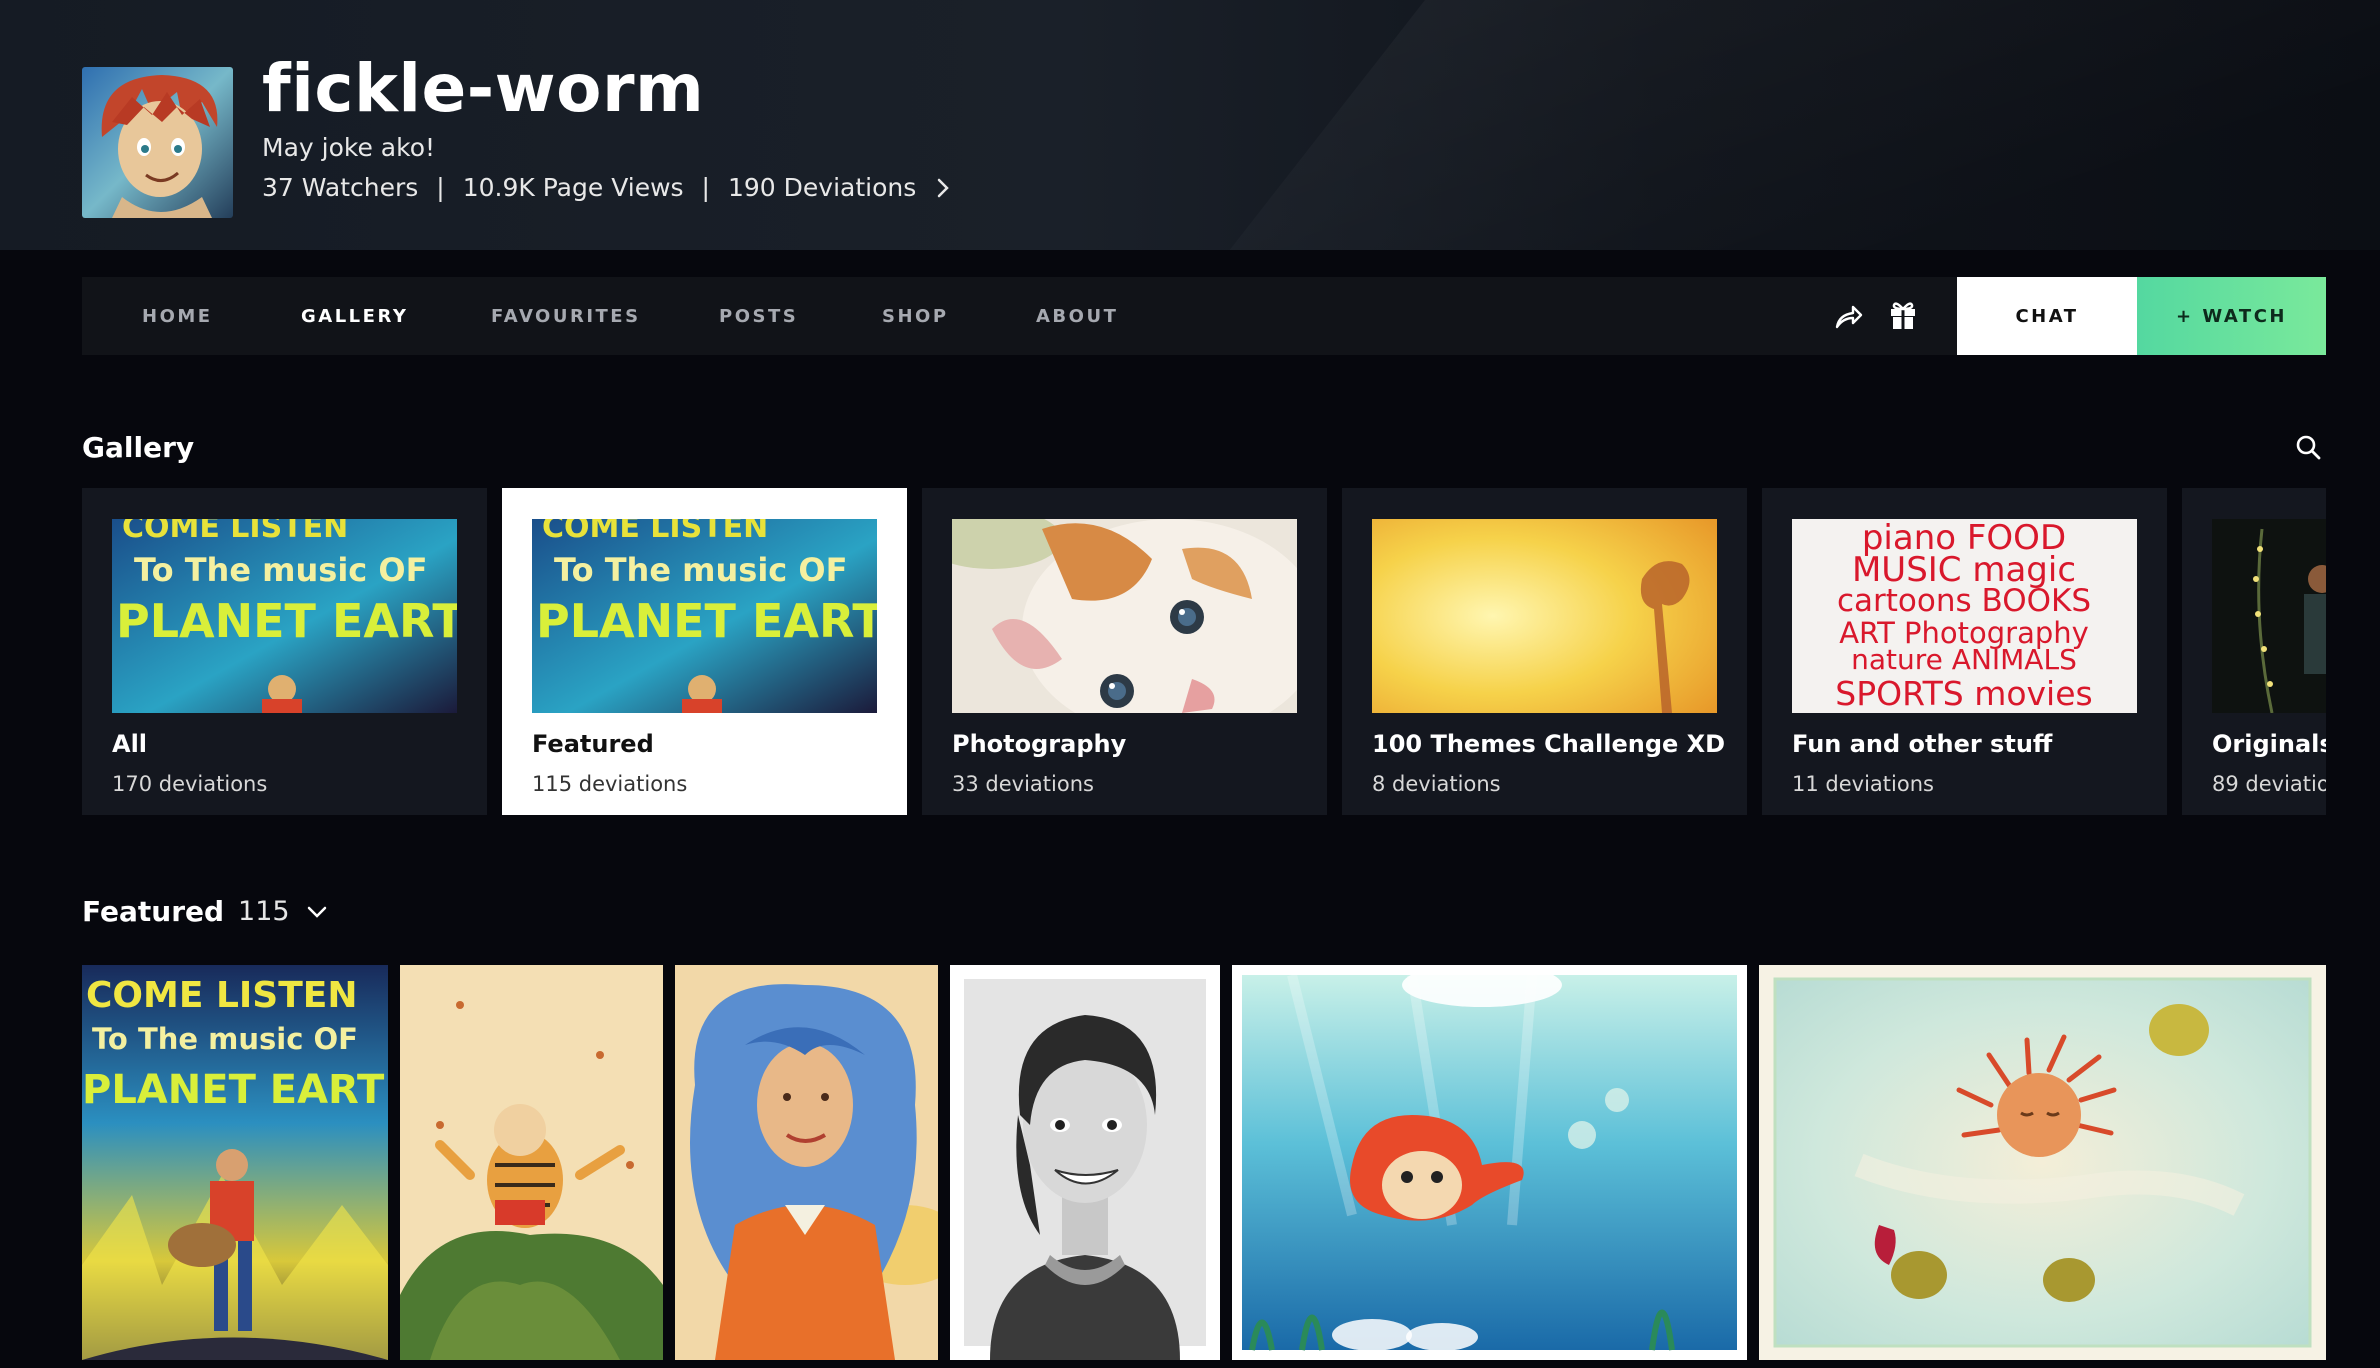 This screenshot has width=2380, height=1368. I want to click on gift-icon, so click(1903, 317).